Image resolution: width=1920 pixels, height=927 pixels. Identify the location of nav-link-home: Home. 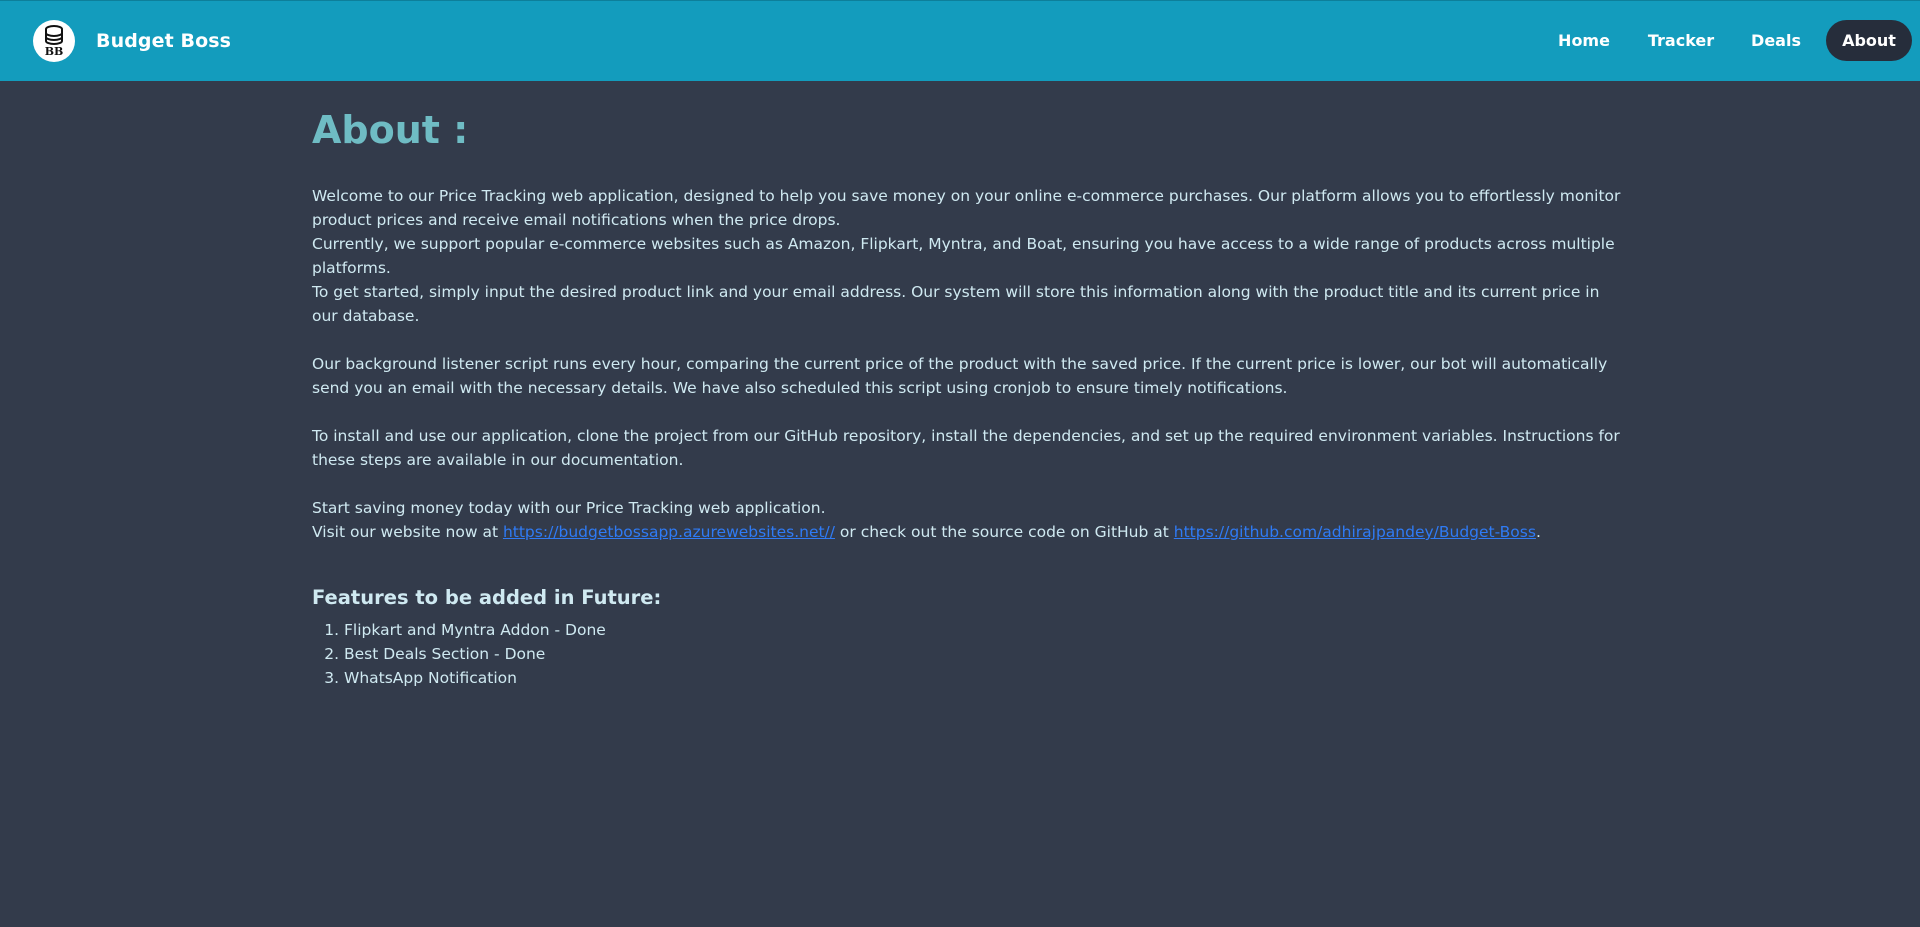
(1584, 40).